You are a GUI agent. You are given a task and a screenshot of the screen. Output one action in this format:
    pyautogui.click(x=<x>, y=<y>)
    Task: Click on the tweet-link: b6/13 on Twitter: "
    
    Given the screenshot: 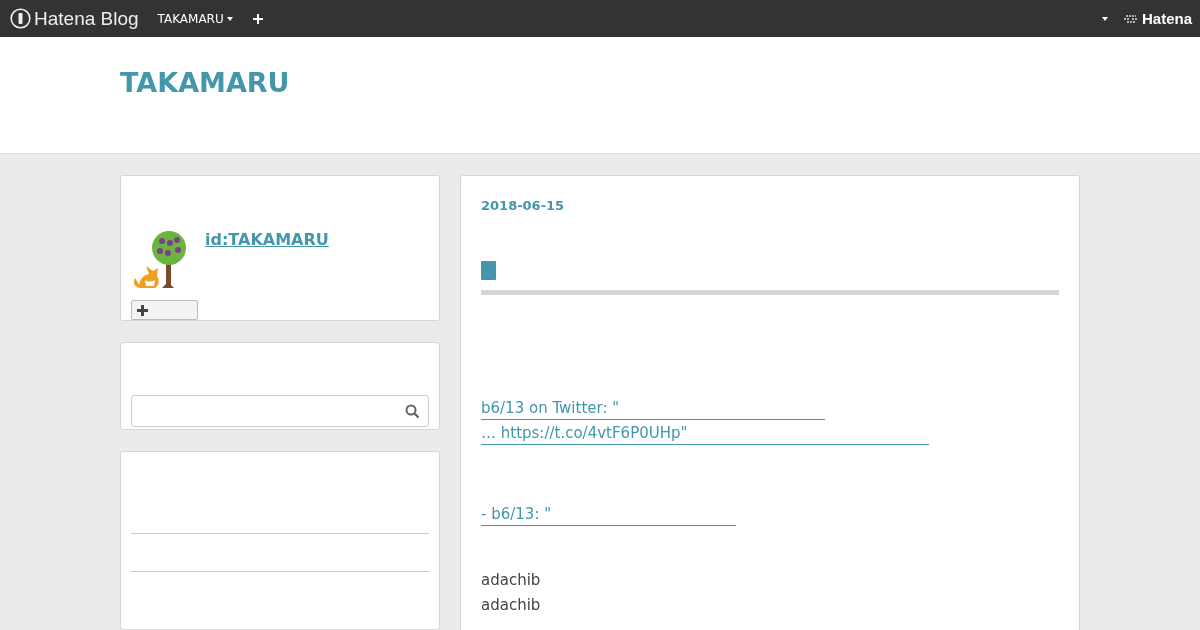 What is the action you would take?
    pyautogui.click(x=653, y=408)
    